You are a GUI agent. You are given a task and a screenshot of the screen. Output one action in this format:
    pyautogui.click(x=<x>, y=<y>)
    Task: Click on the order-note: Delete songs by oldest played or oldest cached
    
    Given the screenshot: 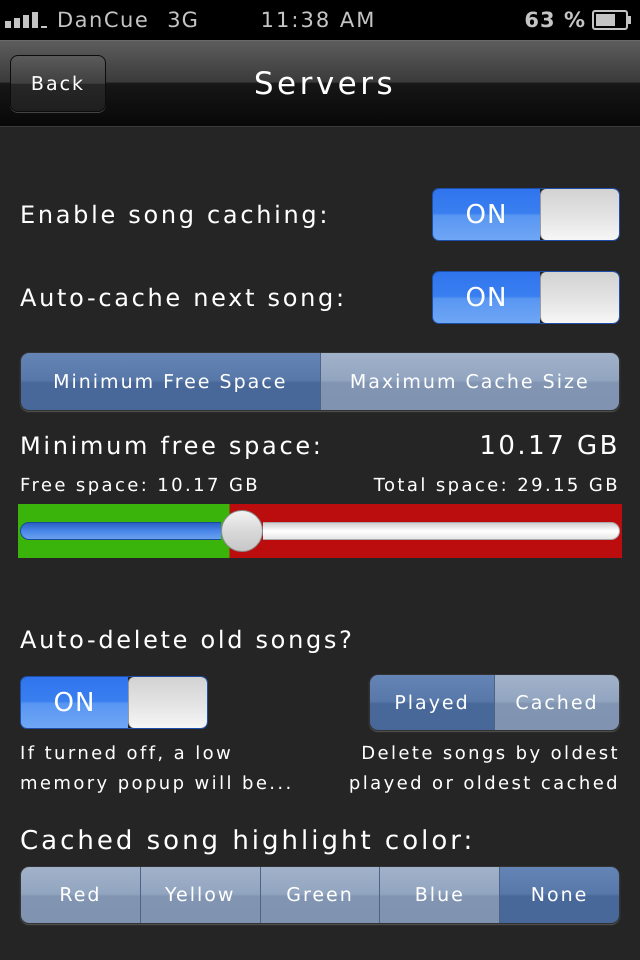 What is the action you would take?
    pyautogui.click(x=484, y=769)
    